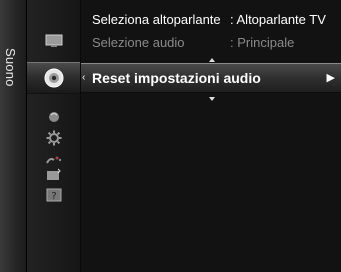  Describe the element at coordinates (53, 78) in the screenshot. I see `sound-menu-icon` at that location.